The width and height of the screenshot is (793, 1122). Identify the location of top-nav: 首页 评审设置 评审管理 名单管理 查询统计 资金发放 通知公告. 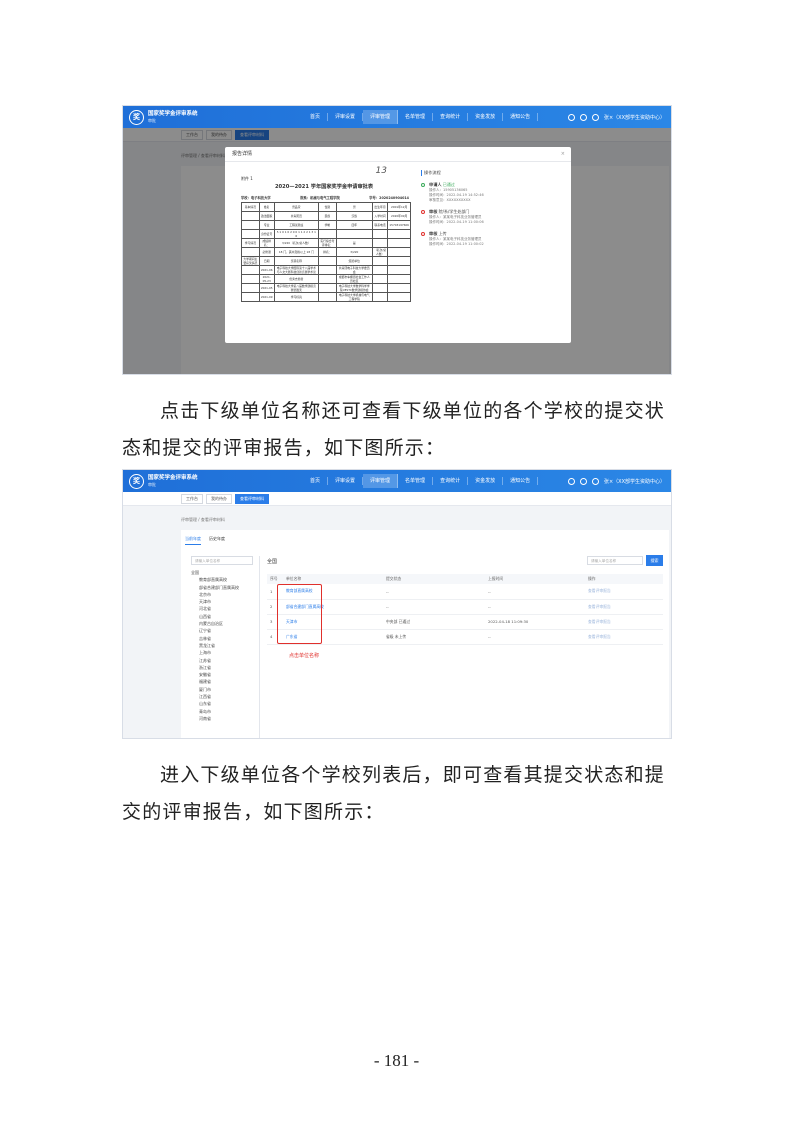
(421, 117).